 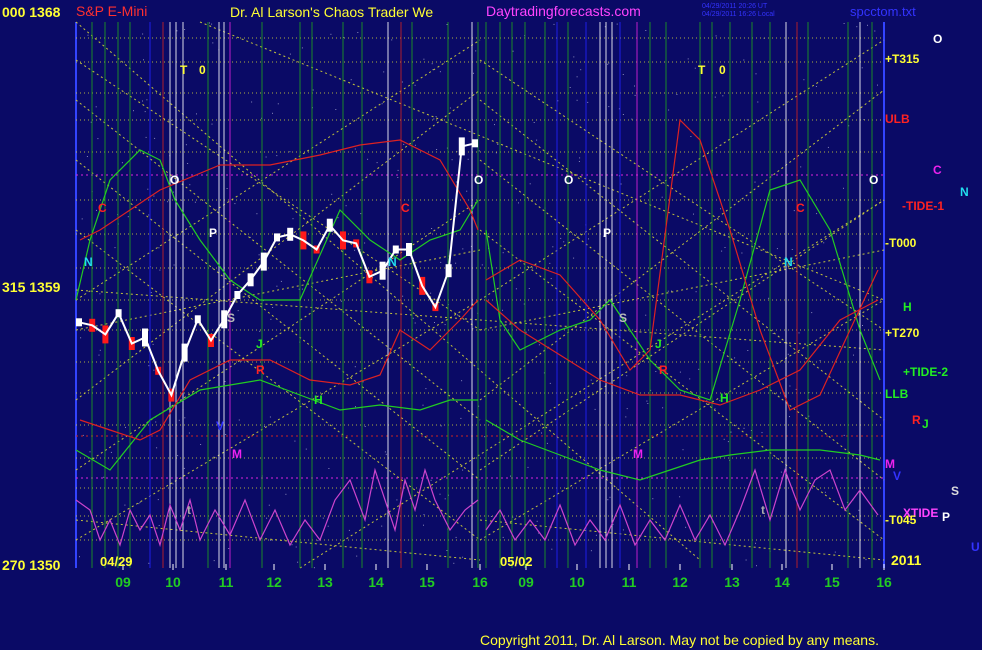 I want to click on right-level-label: -T045, so click(x=901, y=520).